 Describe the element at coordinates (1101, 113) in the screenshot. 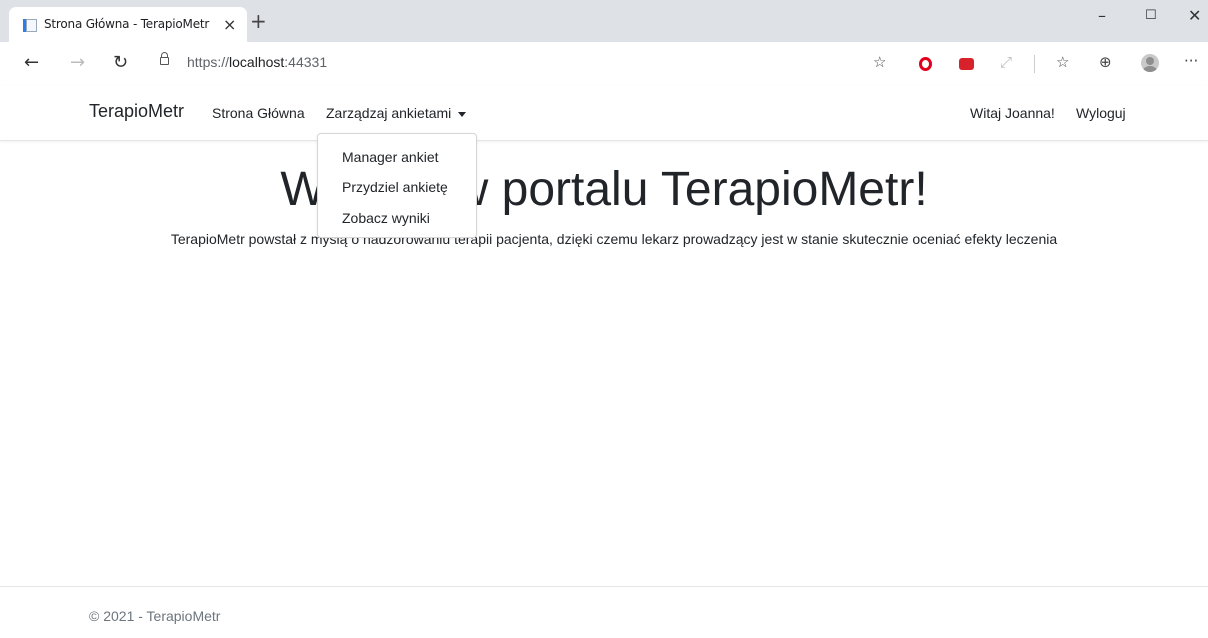

I see `logout-link: Wyloguj` at that location.